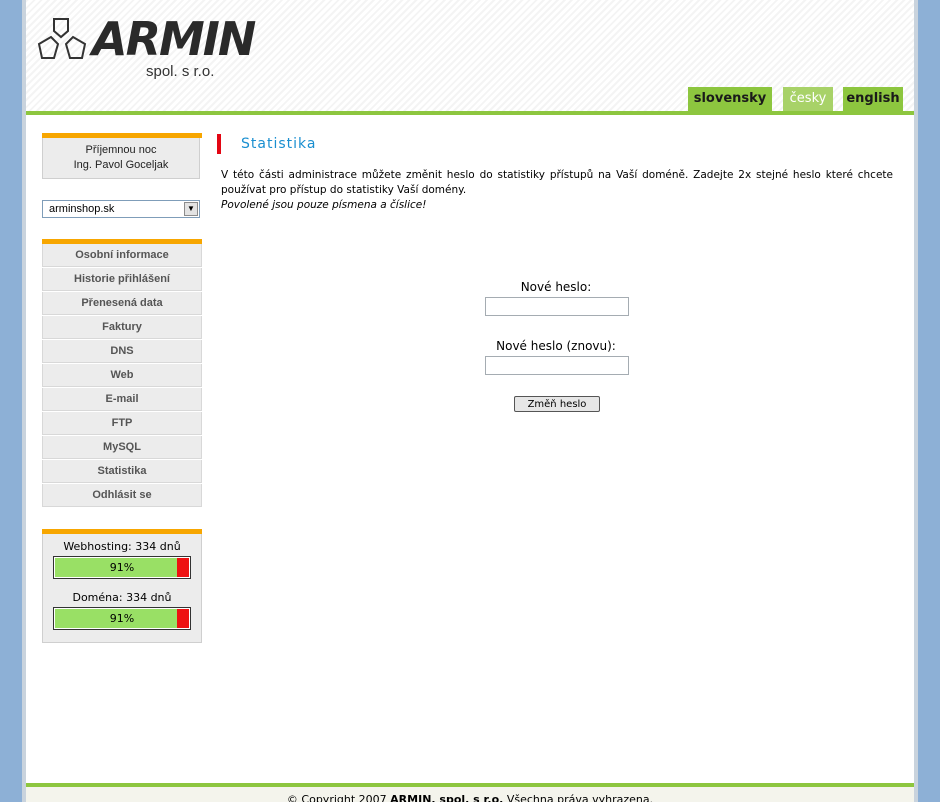 The height and width of the screenshot is (802, 940). I want to click on confirm-password-label: Nové heslo (znovu):, so click(556, 346).